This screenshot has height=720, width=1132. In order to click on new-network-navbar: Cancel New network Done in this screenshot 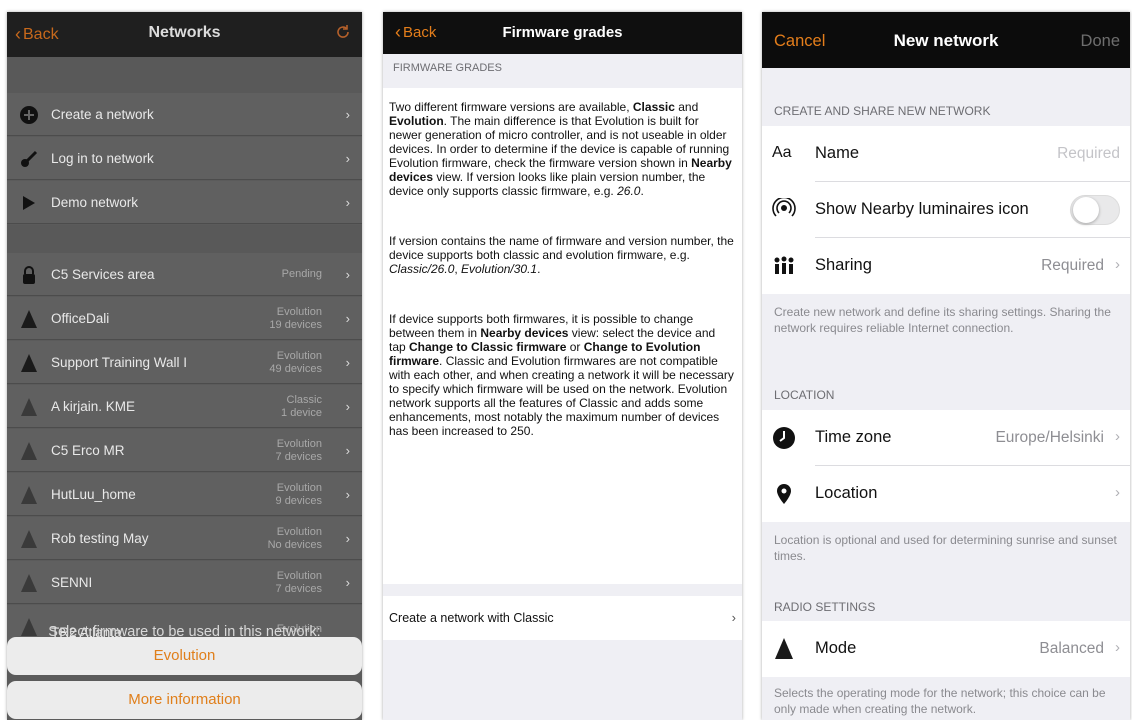, I will do `click(946, 40)`.